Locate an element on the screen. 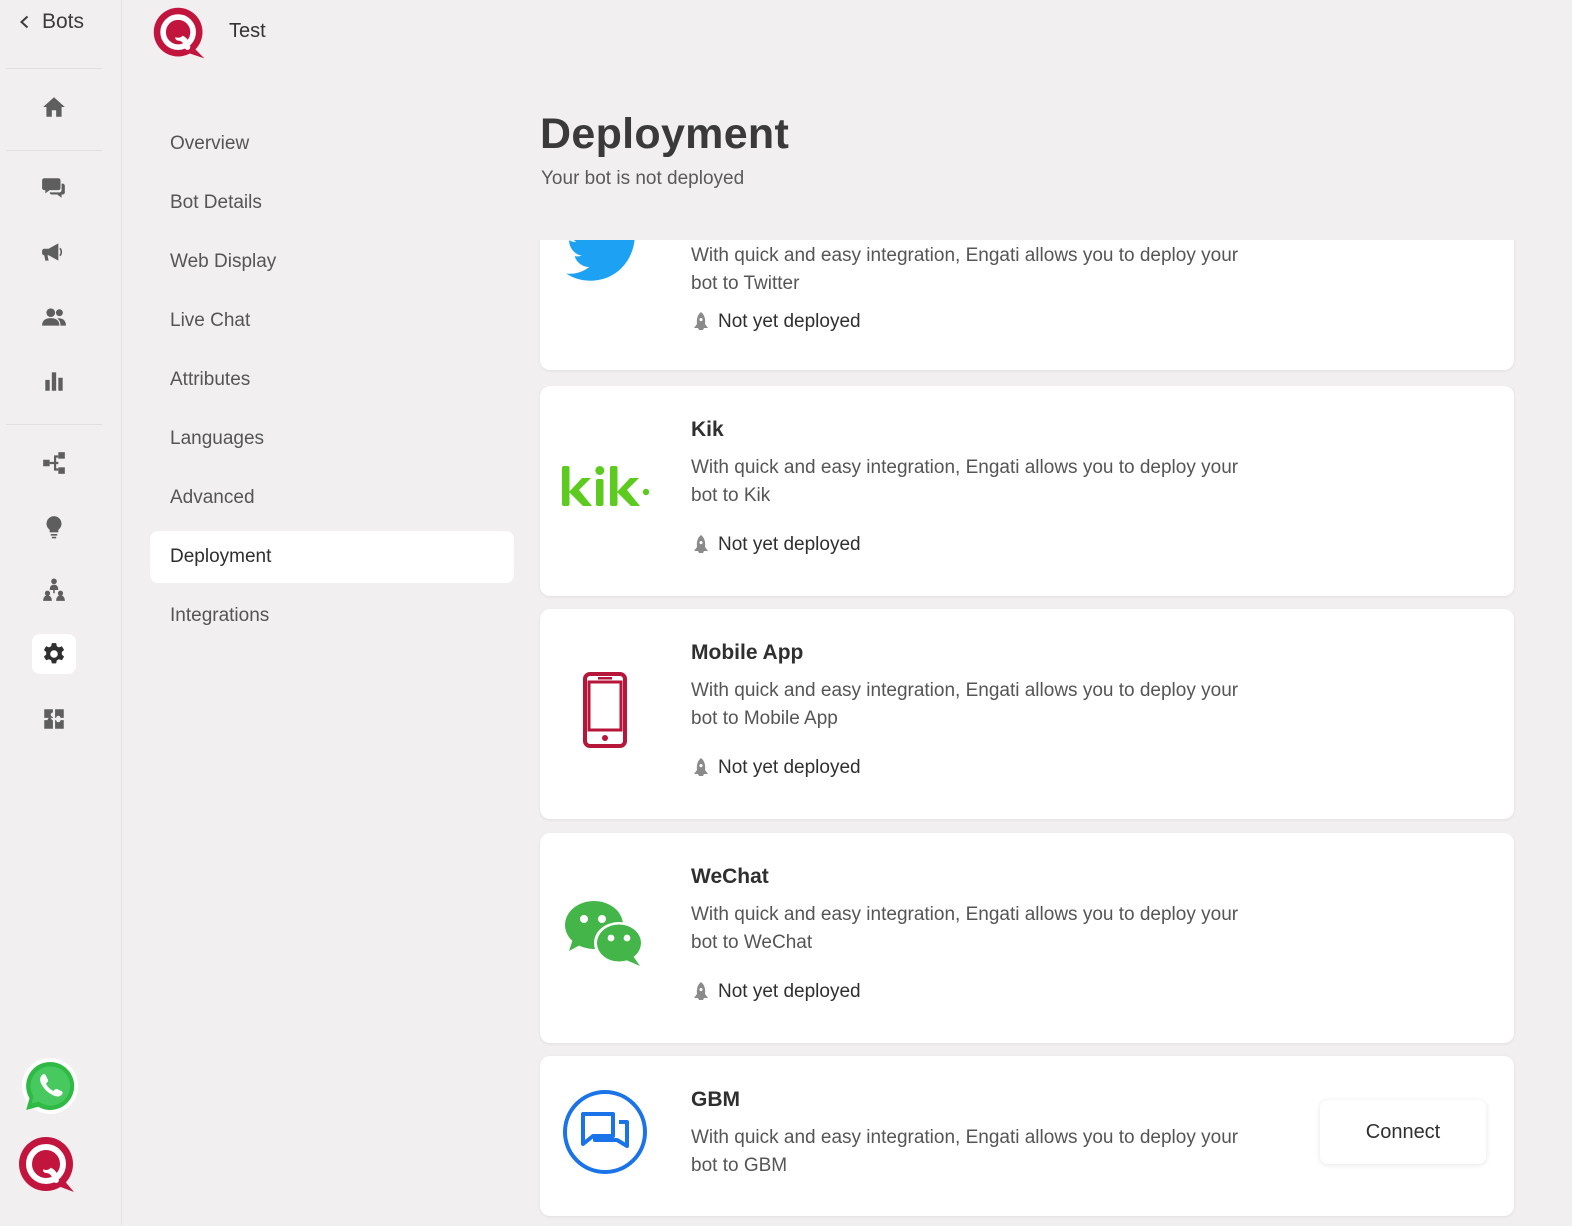  chevron-left-icon is located at coordinates (24, 22).